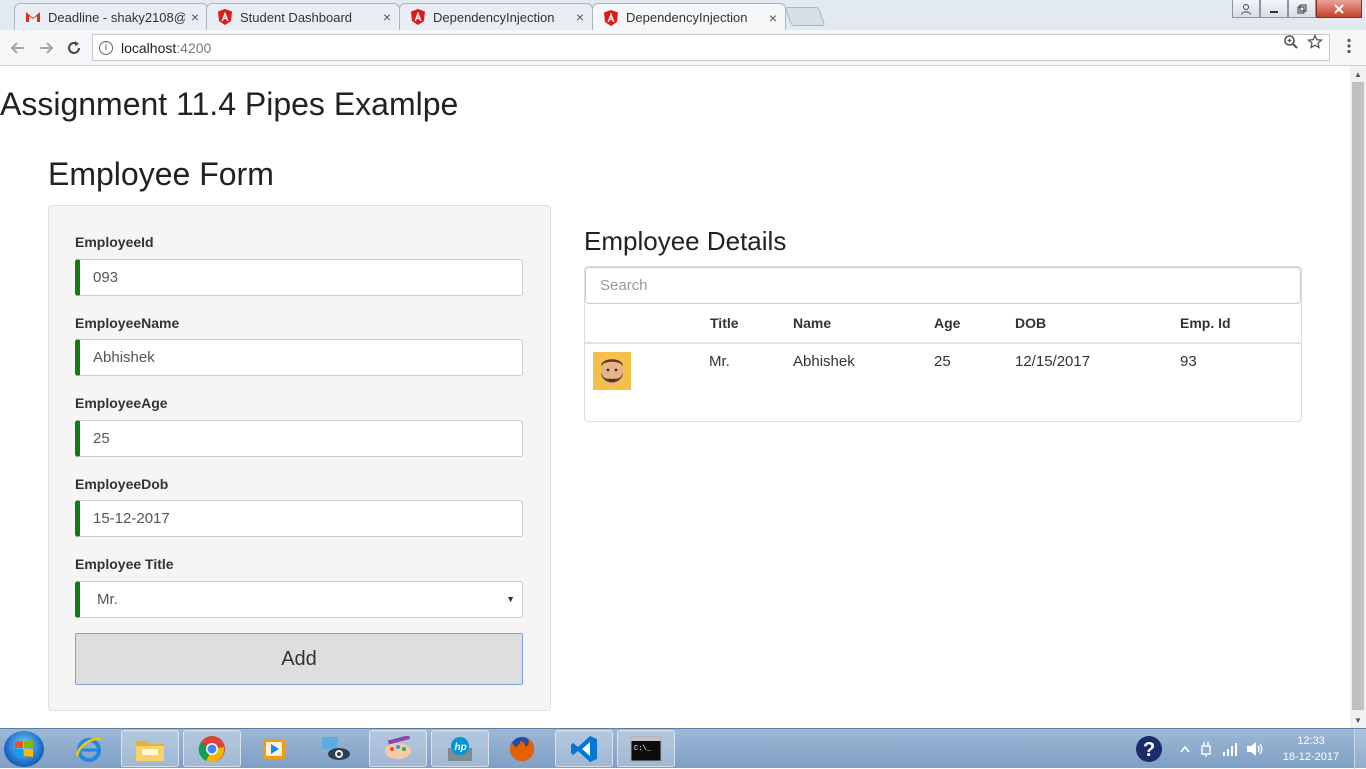  I want to click on bookmark-star-icon, so click(1315, 43).